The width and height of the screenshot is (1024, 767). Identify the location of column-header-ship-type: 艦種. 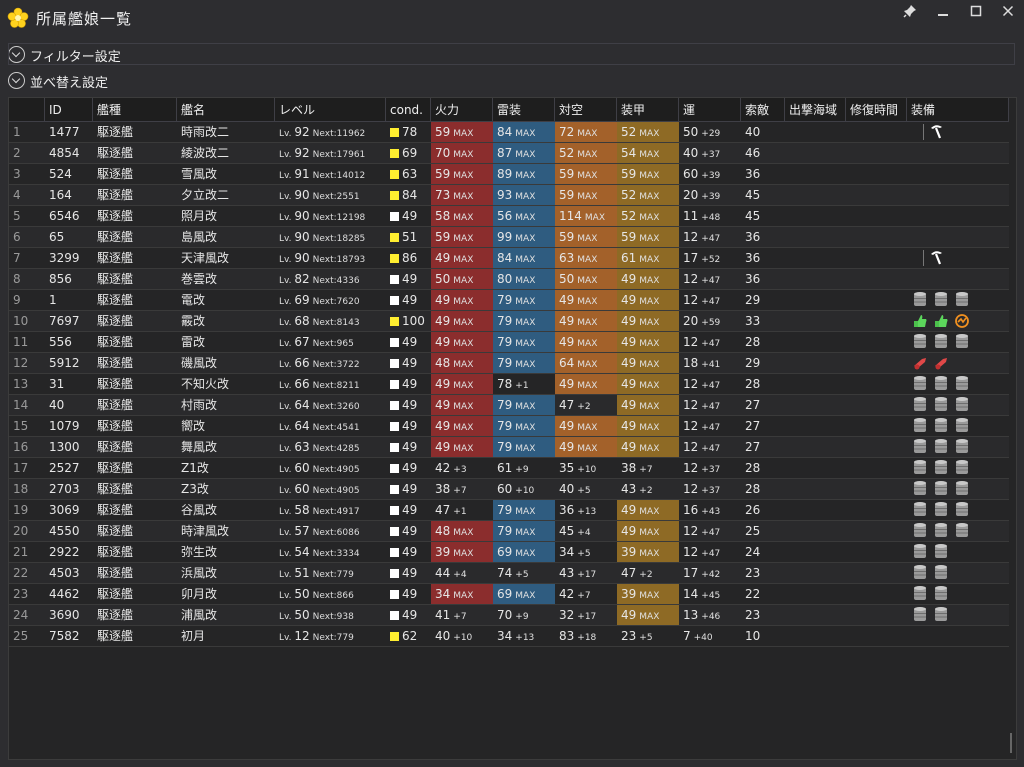
(135, 110).